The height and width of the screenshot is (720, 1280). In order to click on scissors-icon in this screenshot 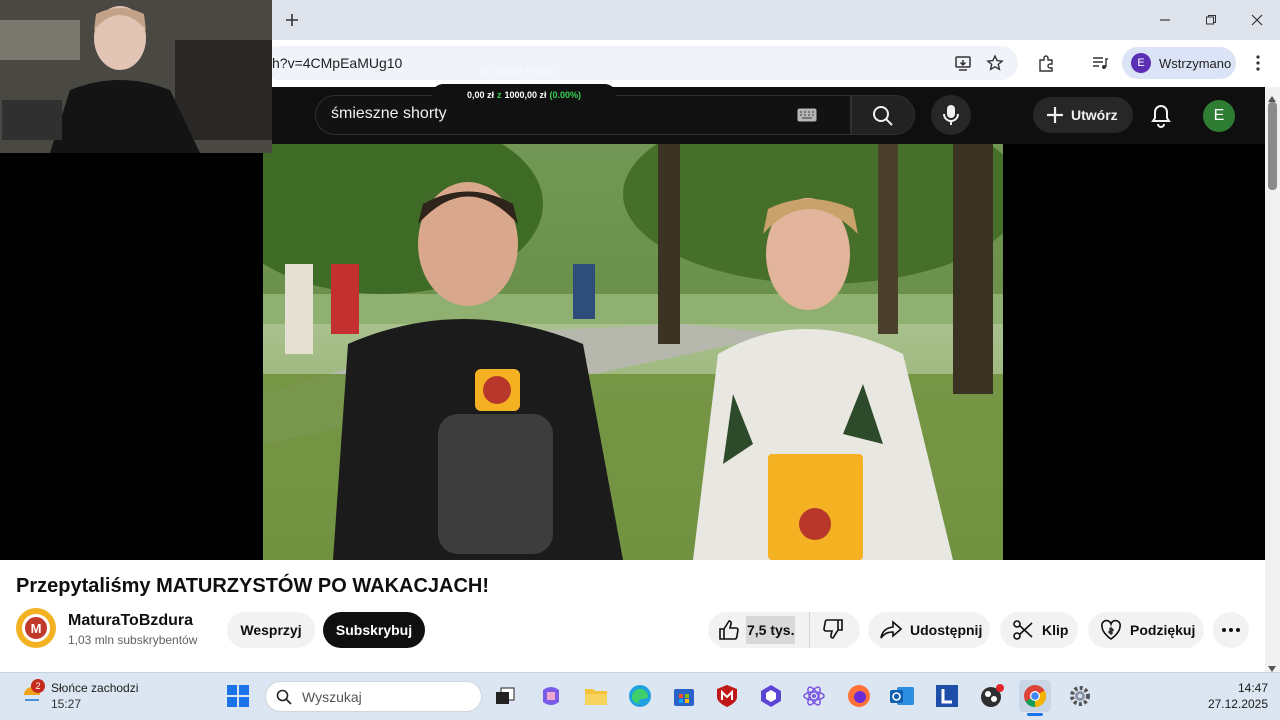, I will do `click(1023, 630)`.